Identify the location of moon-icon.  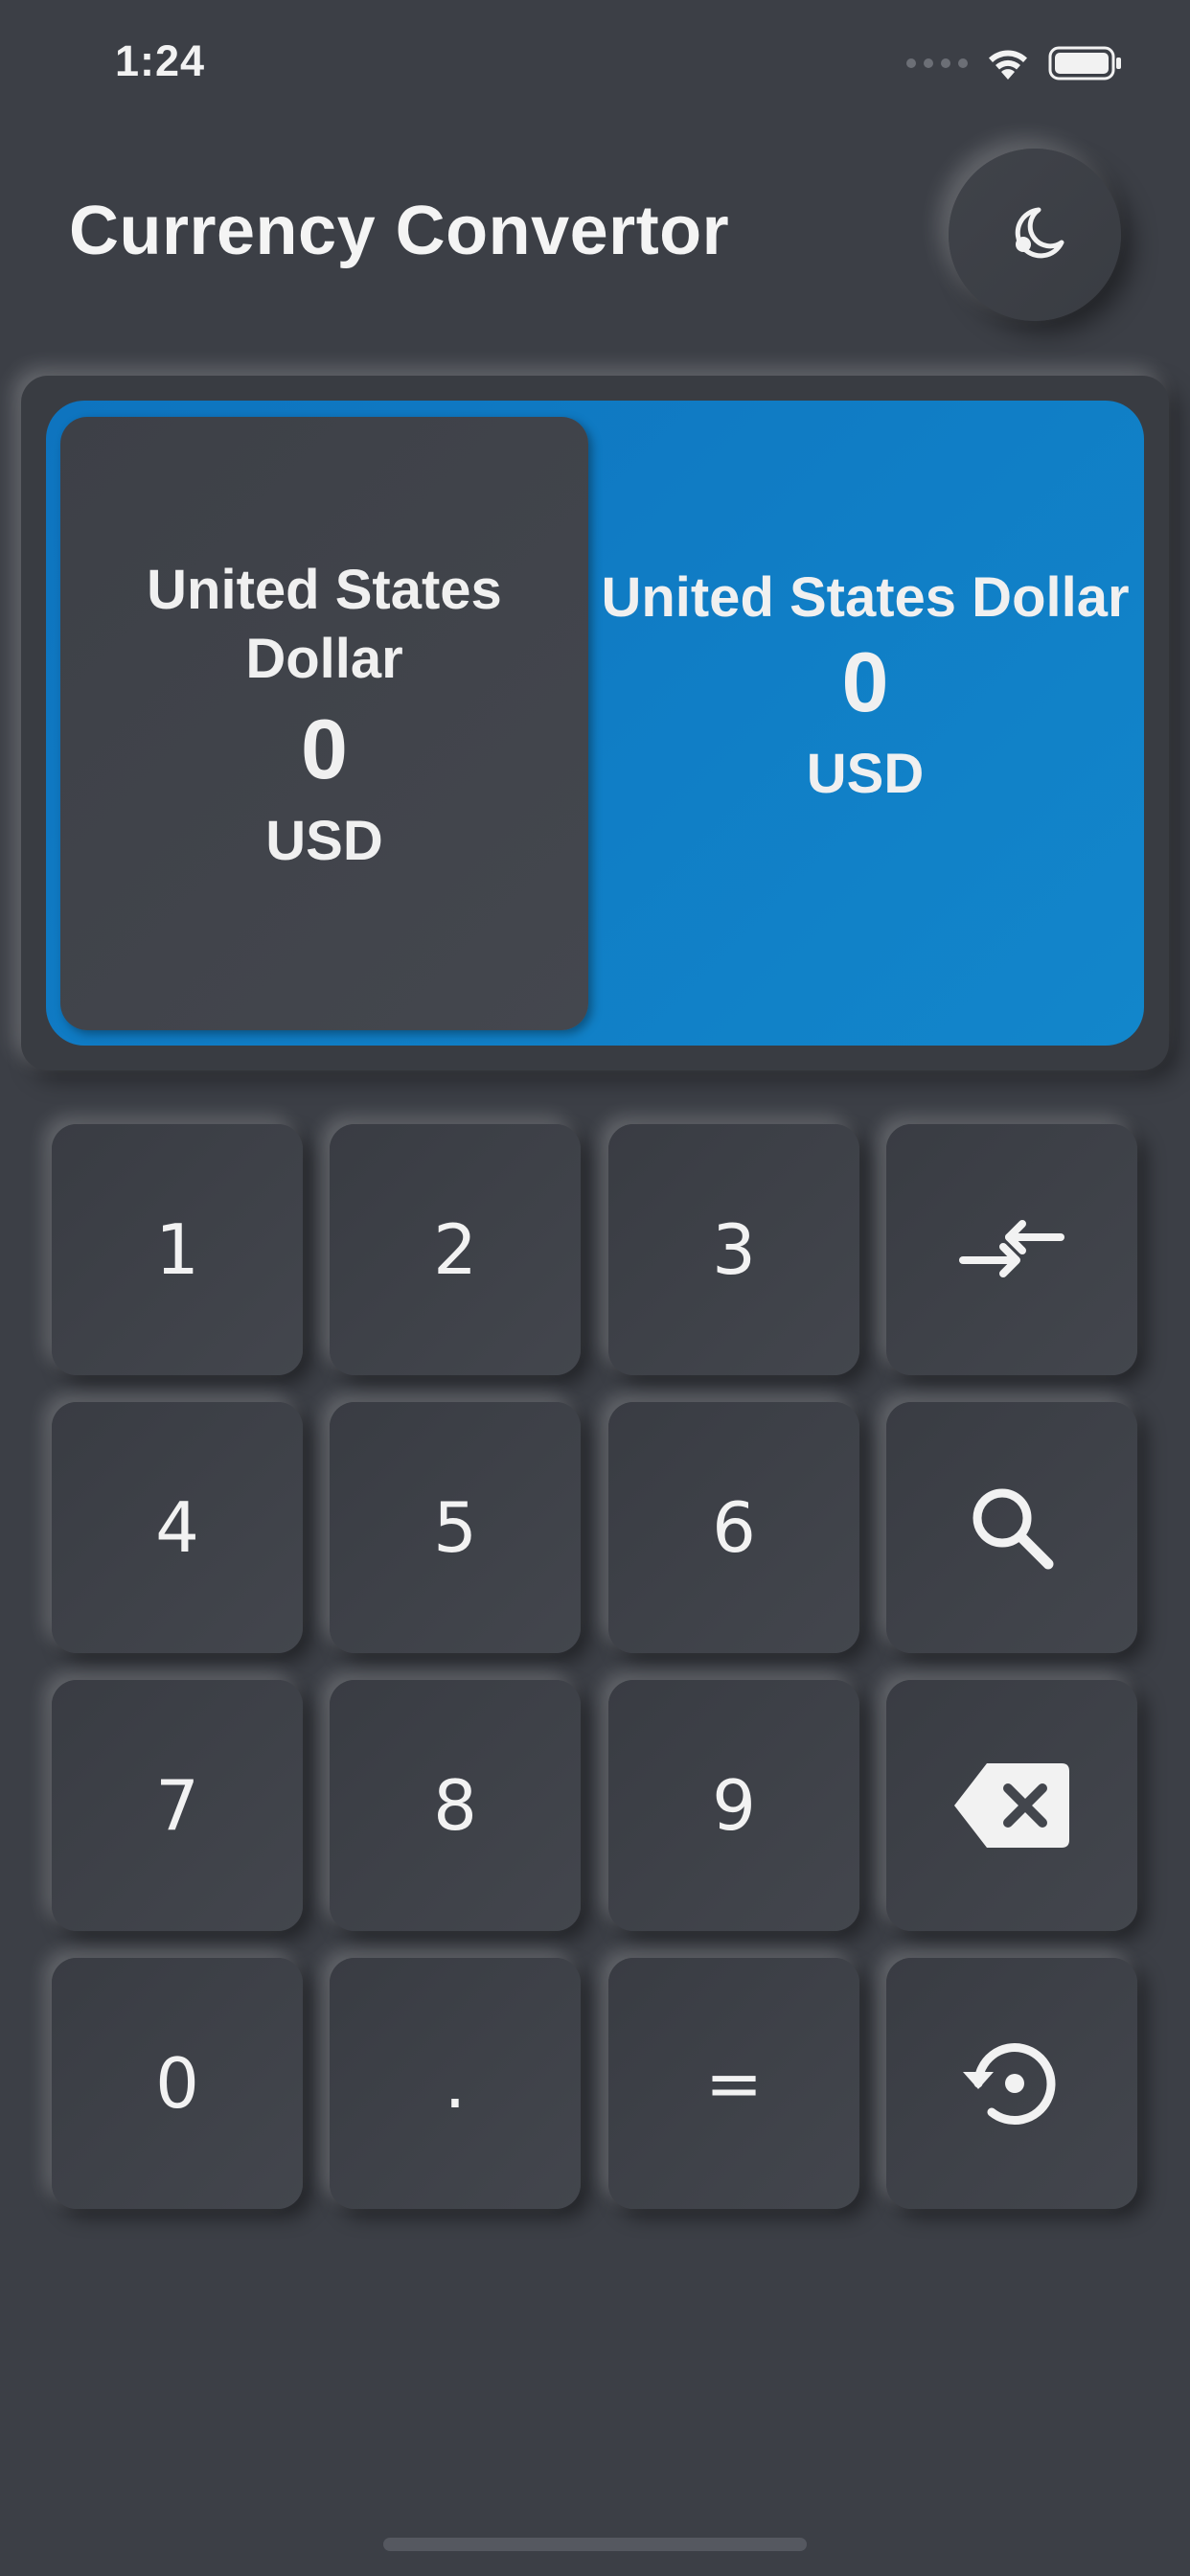
(1039, 233).